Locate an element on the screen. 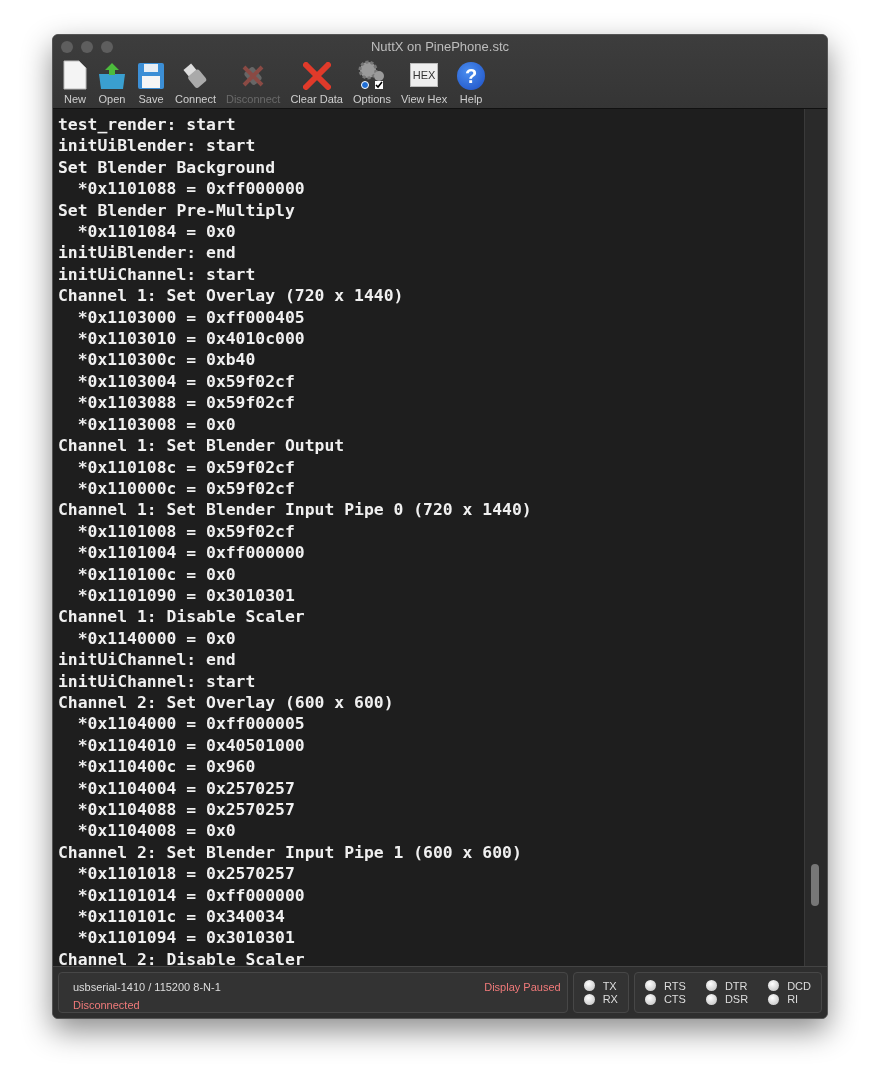 Image resolution: width=880 pixels, height=1088 pixels. toolbar-button: Options is located at coordinates (372, 81).